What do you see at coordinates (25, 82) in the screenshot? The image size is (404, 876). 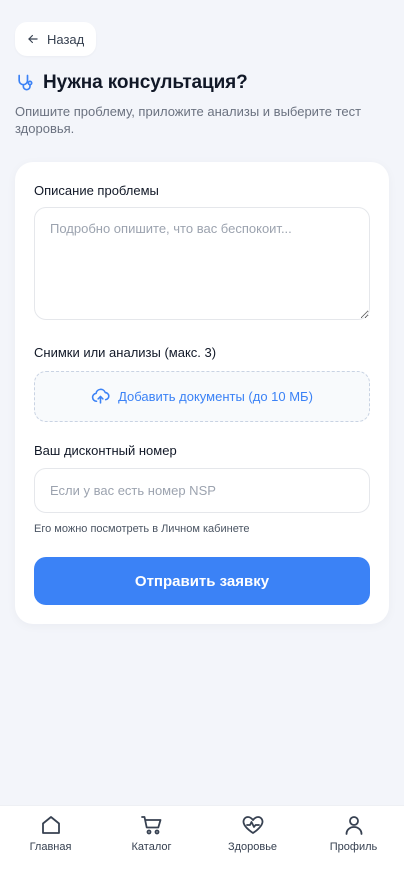 I see `stethoscope-icon` at bounding box center [25, 82].